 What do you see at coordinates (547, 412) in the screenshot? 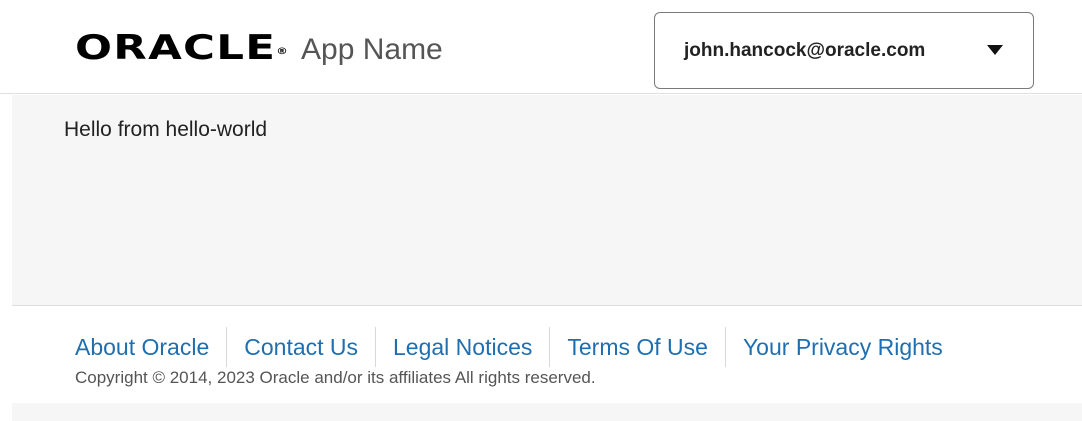
I see `bottom-strip` at bounding box center [547, 412].